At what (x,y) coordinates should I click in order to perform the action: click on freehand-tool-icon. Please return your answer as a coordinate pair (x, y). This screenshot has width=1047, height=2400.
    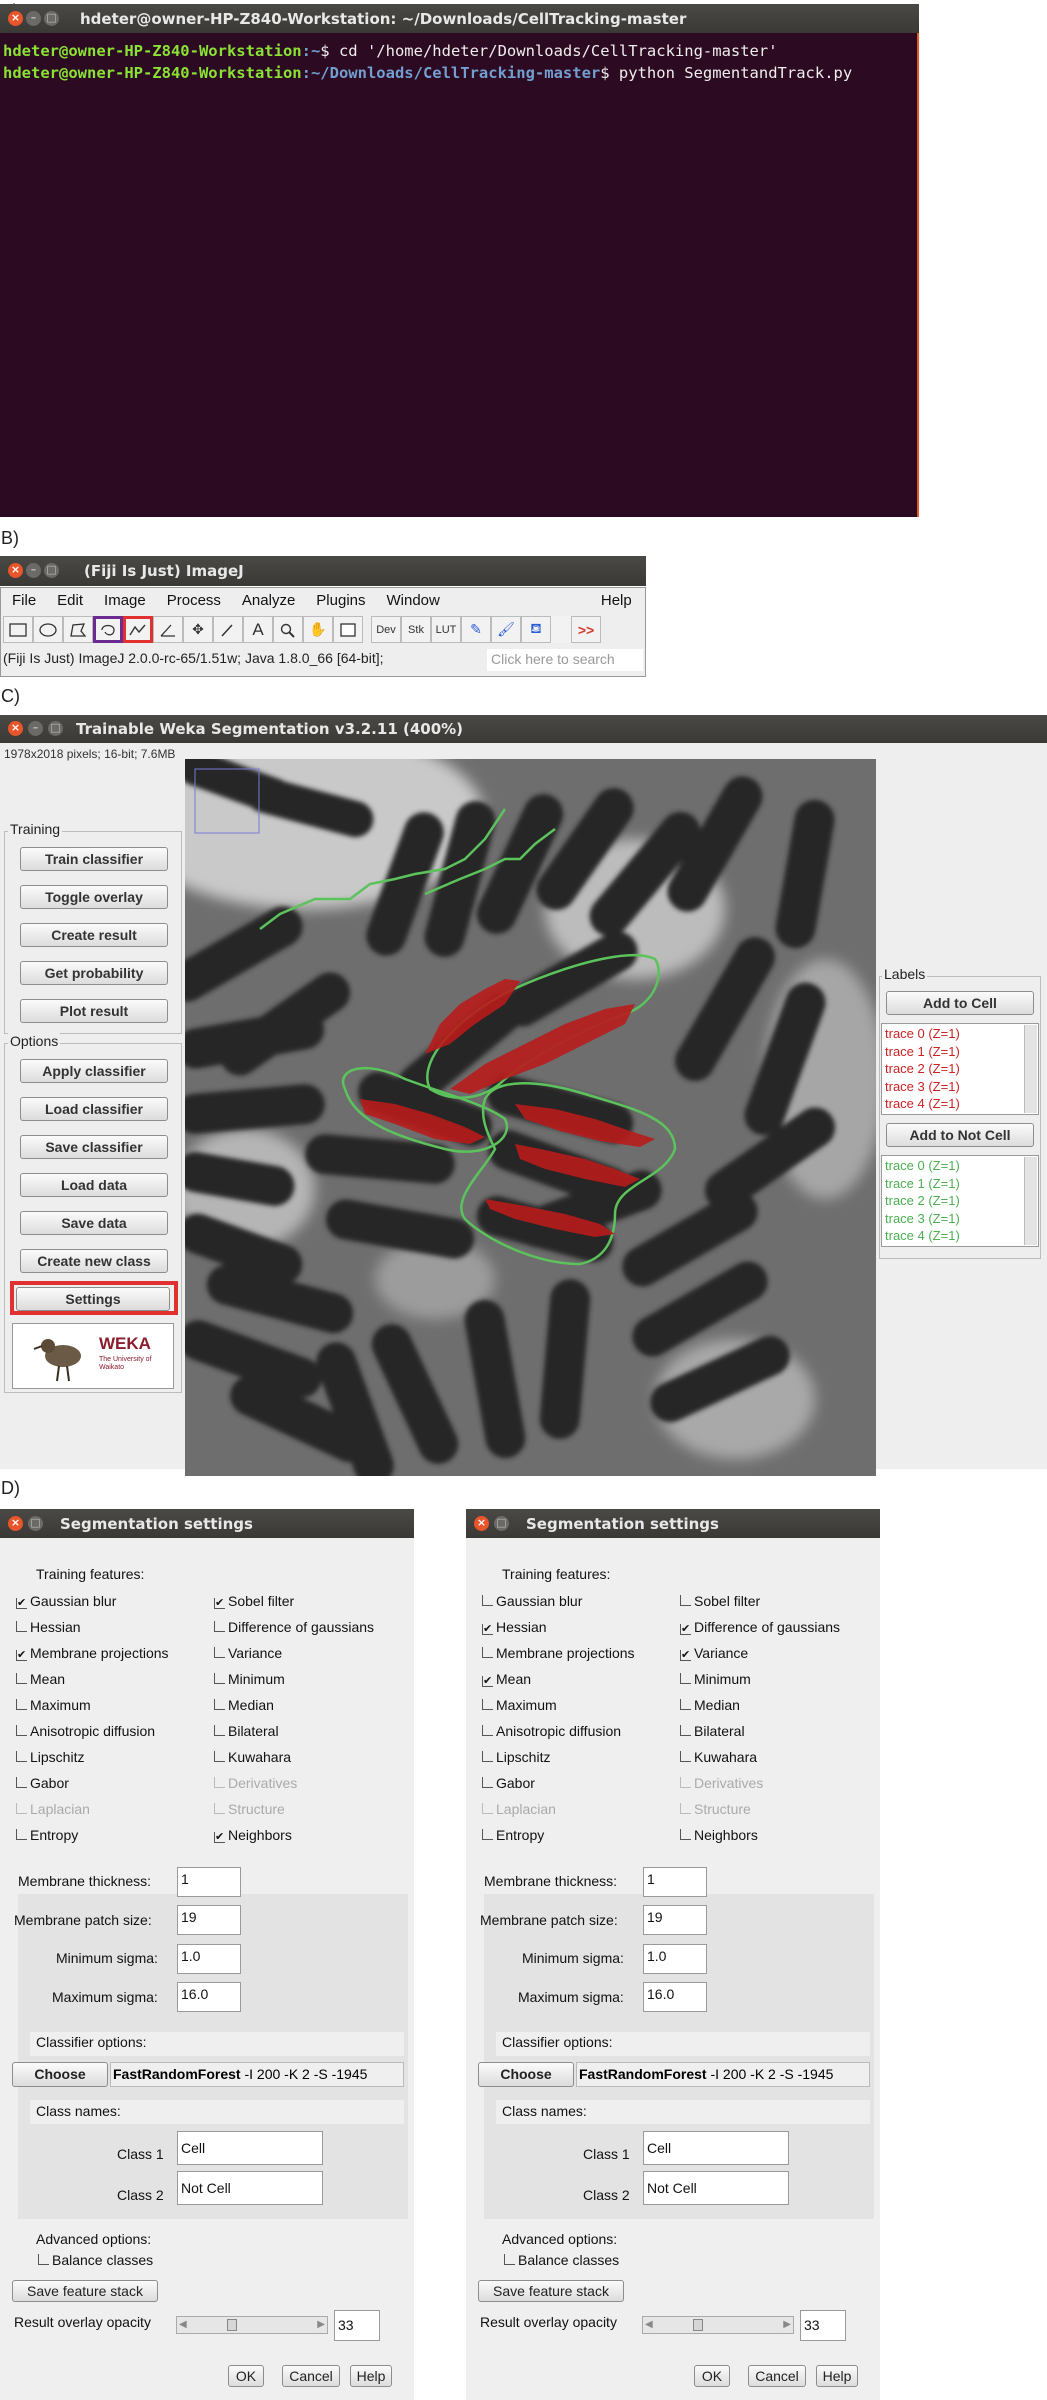
    Looking at the image, I should click on (108, 629).